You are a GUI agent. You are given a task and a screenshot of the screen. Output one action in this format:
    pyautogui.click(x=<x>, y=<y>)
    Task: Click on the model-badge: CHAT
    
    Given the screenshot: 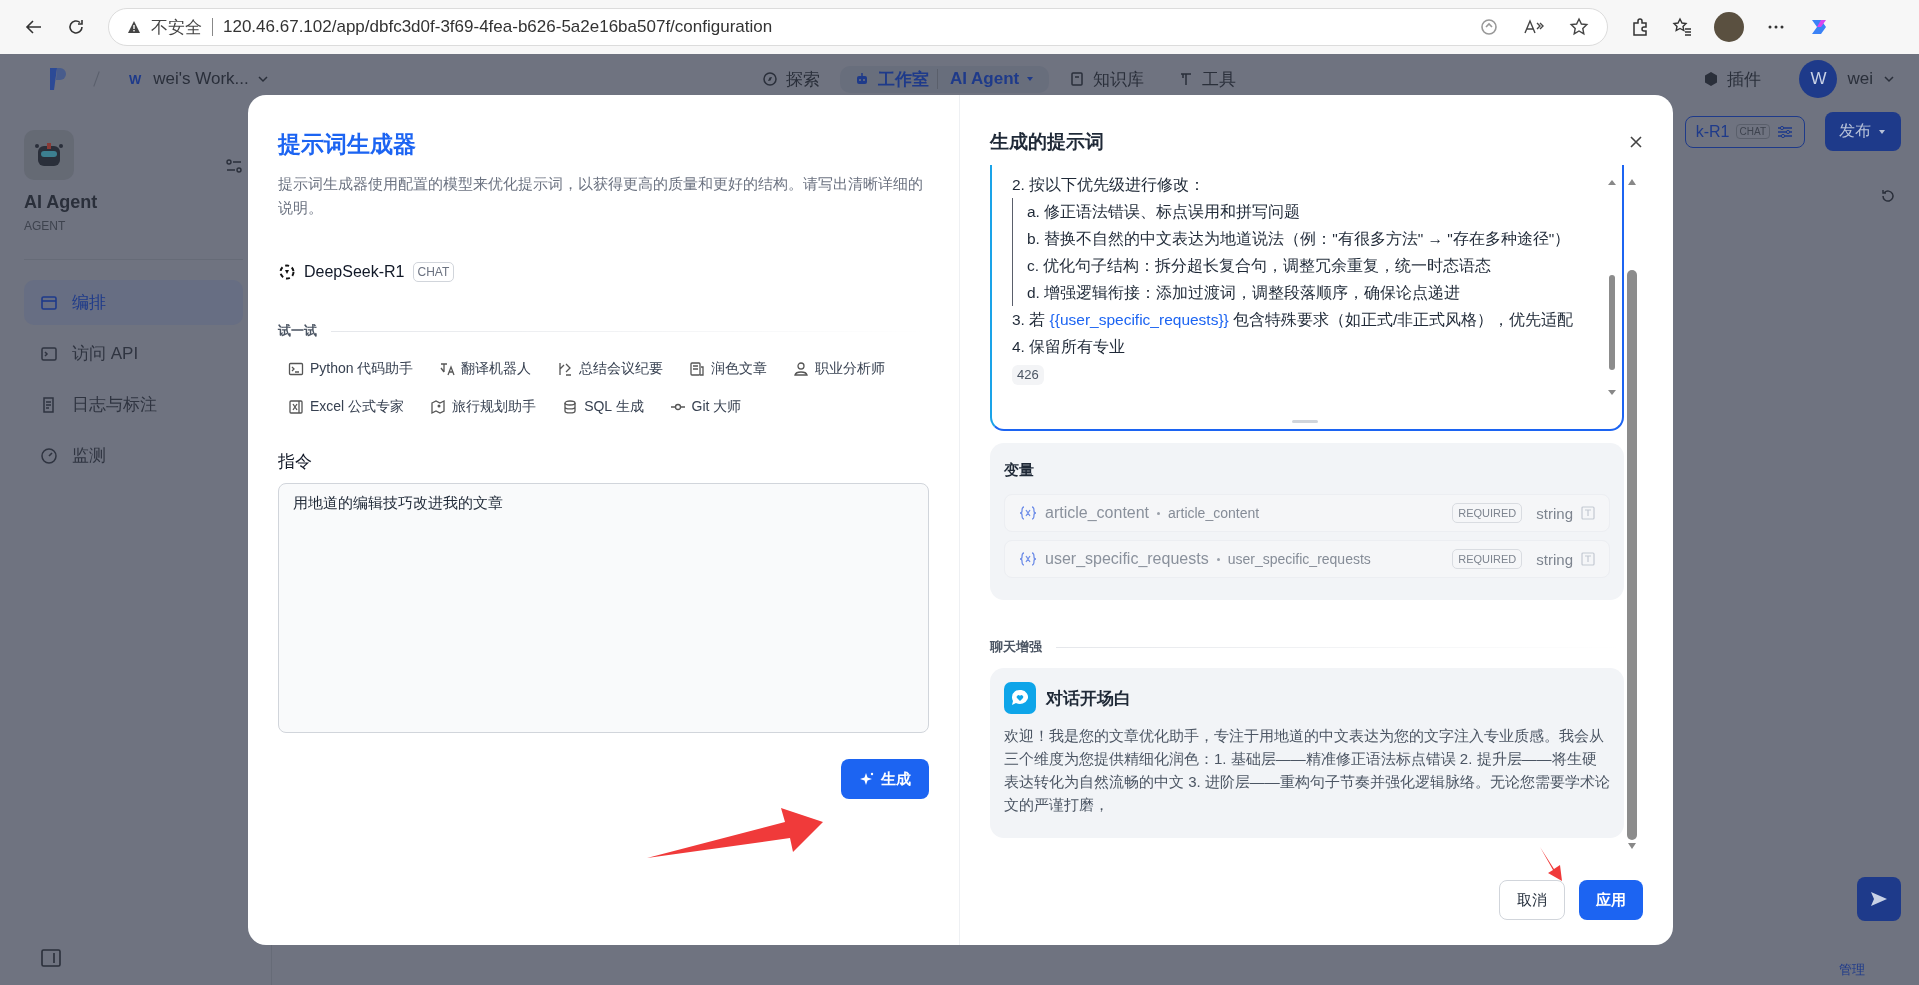 What is the action you would take?
    pyautogui.click(x=433, y=272)
    